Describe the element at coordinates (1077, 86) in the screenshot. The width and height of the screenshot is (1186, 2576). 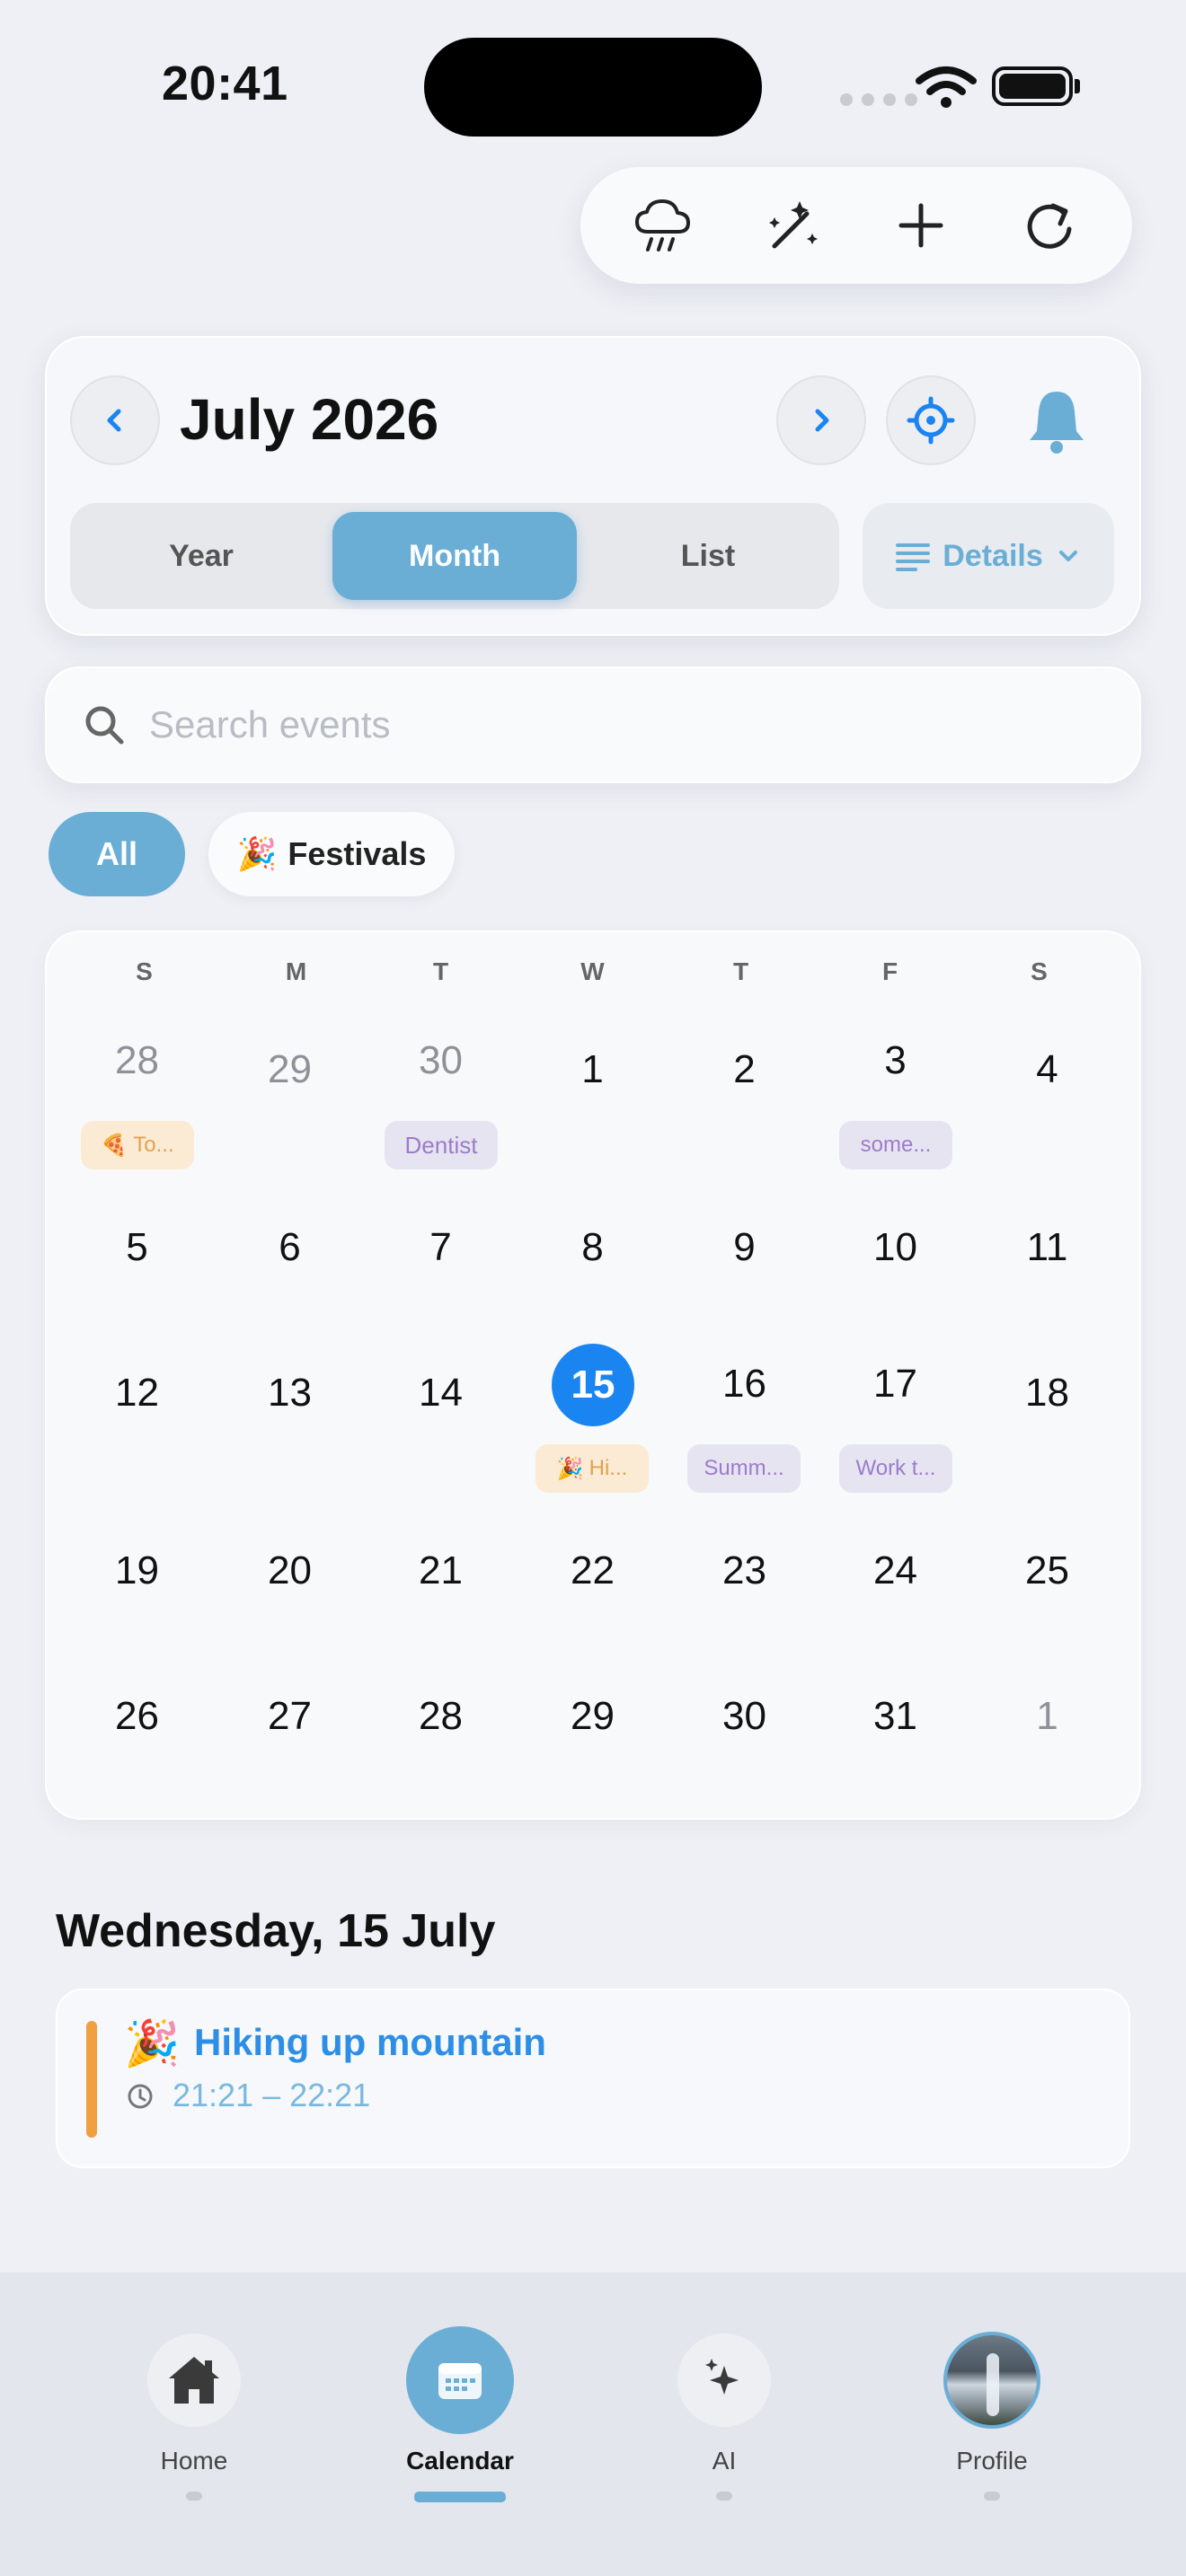
I see `battery-tip` at that location.